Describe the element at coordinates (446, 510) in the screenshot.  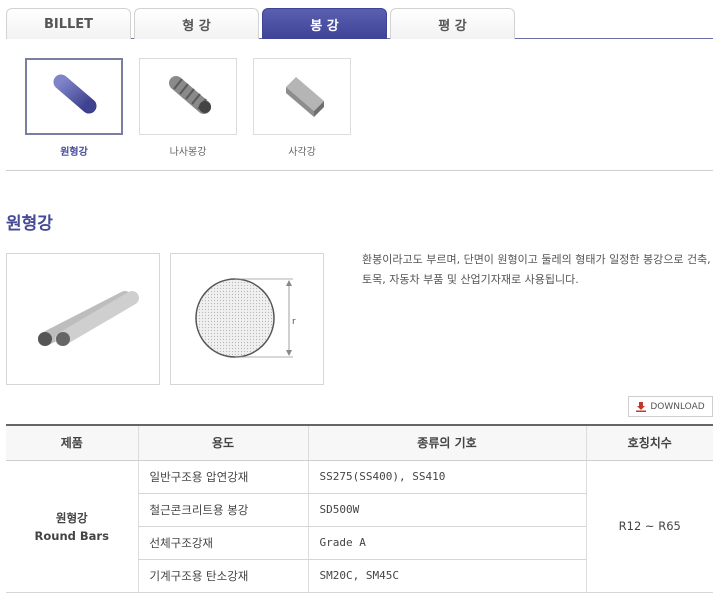
I see `symbol-cell: SD500W` at that location.